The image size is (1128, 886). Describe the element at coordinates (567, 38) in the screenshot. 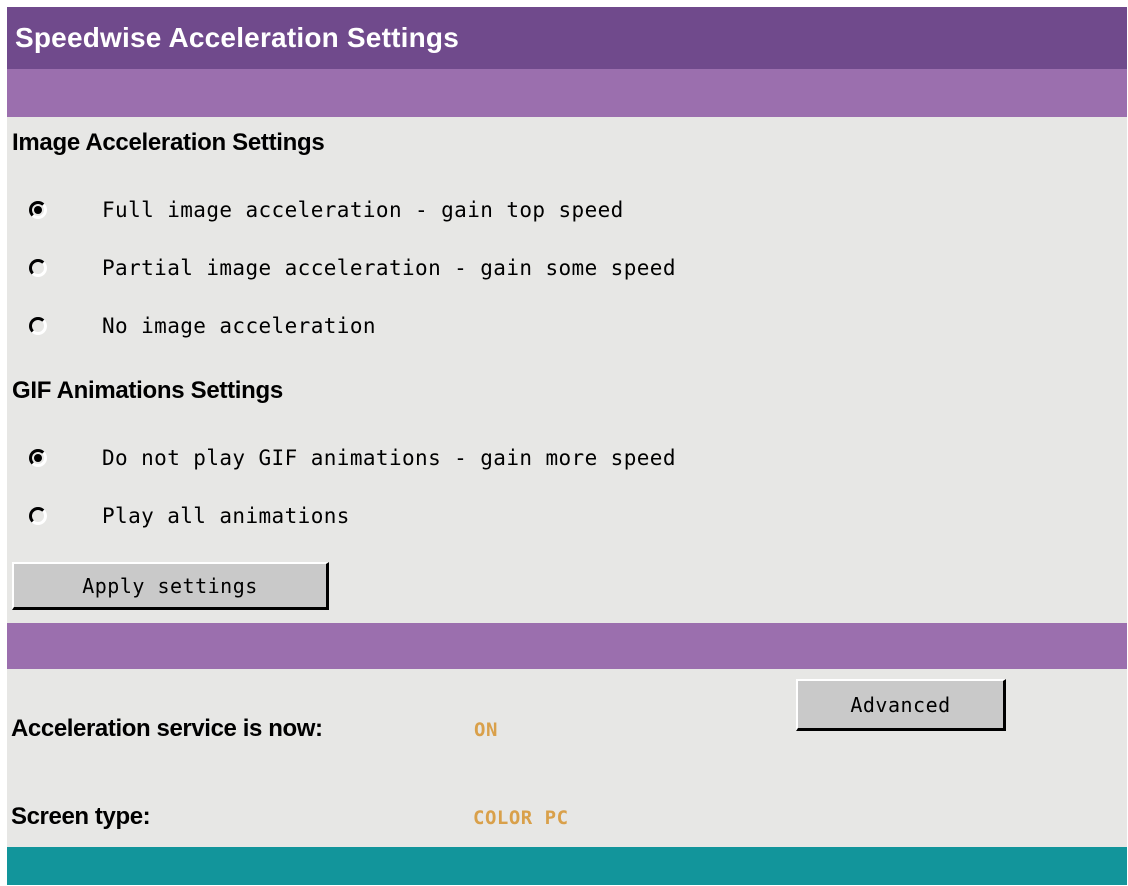

I see `page-title: Speedwise Acceleration Settings` at that location.